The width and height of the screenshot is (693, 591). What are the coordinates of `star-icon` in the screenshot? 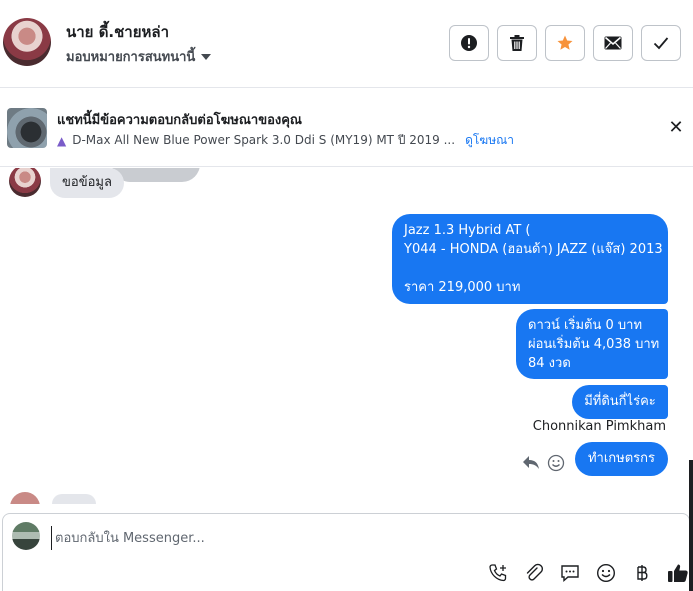 It's located at (565, 42).